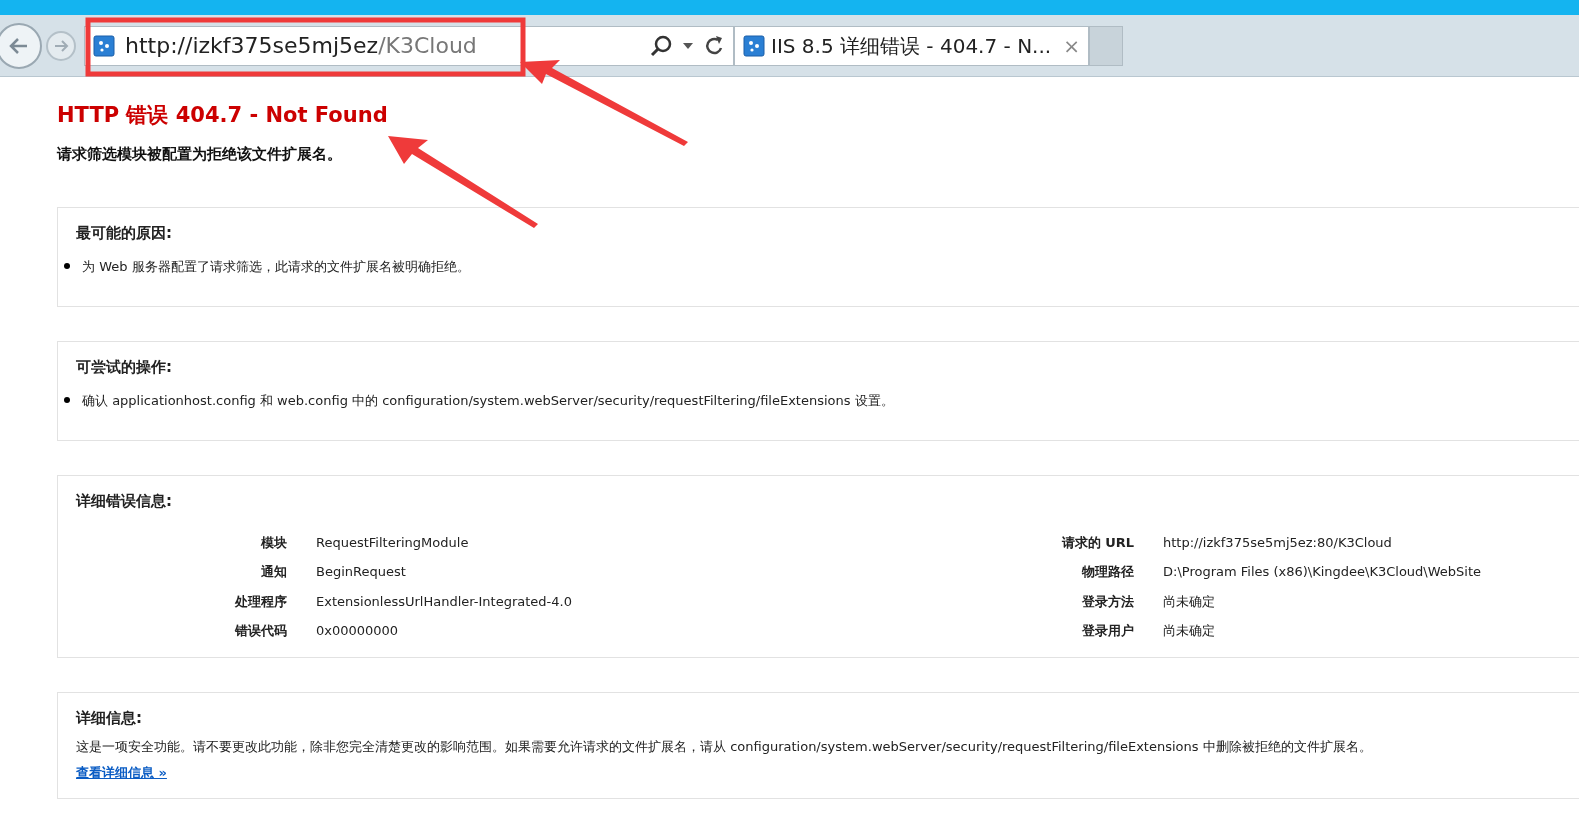 Image resolution: width=1579 pixels, height=827 pixels. What do you see at coordinates (61, 45) in the screenshot?
I see `forward-arrow-icon` at bounding box center [61, 45].